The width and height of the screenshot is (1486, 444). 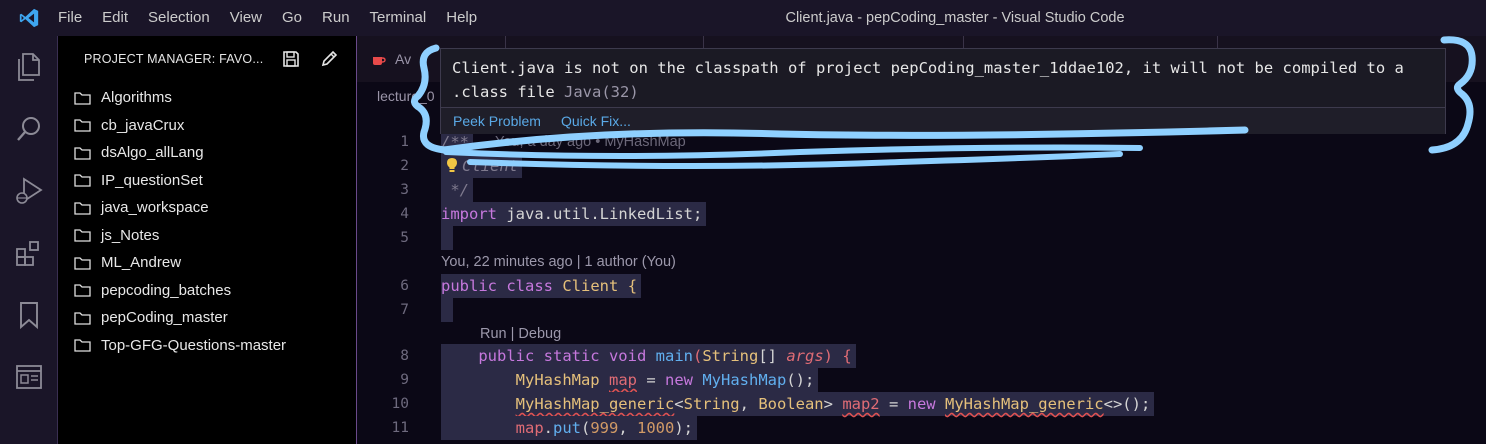 I want to click on folder-label: dsAlgo_allLang, so click(x=152, y=153).